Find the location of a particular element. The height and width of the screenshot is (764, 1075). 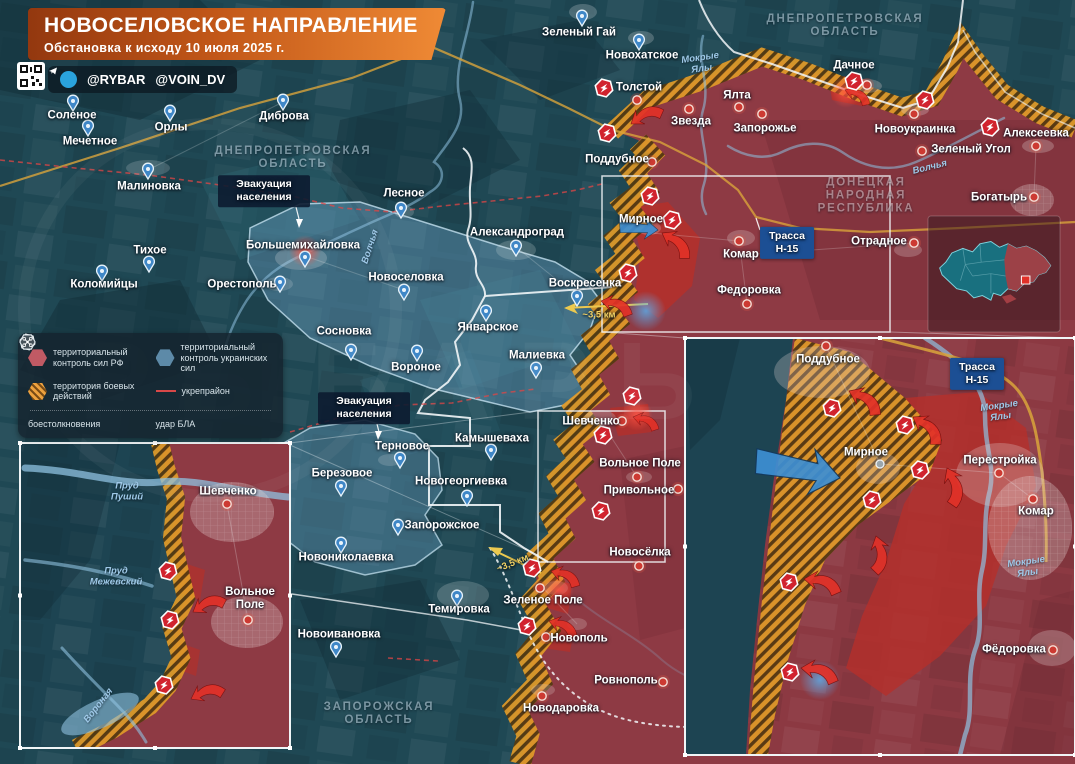

legend-item-uav-strike: удар БЛА is located at coordinates (146, 382).